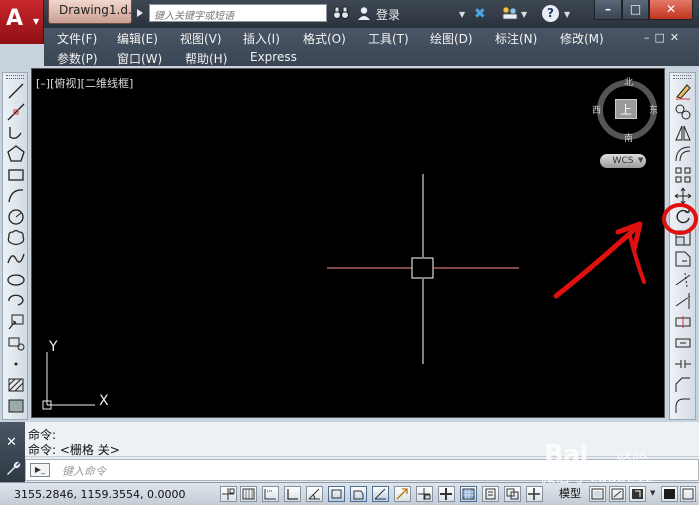 Image resolution: width=699 pixels, height=505 pixels. I want to click on menu-modify: 修改(M), so click(582, 38).